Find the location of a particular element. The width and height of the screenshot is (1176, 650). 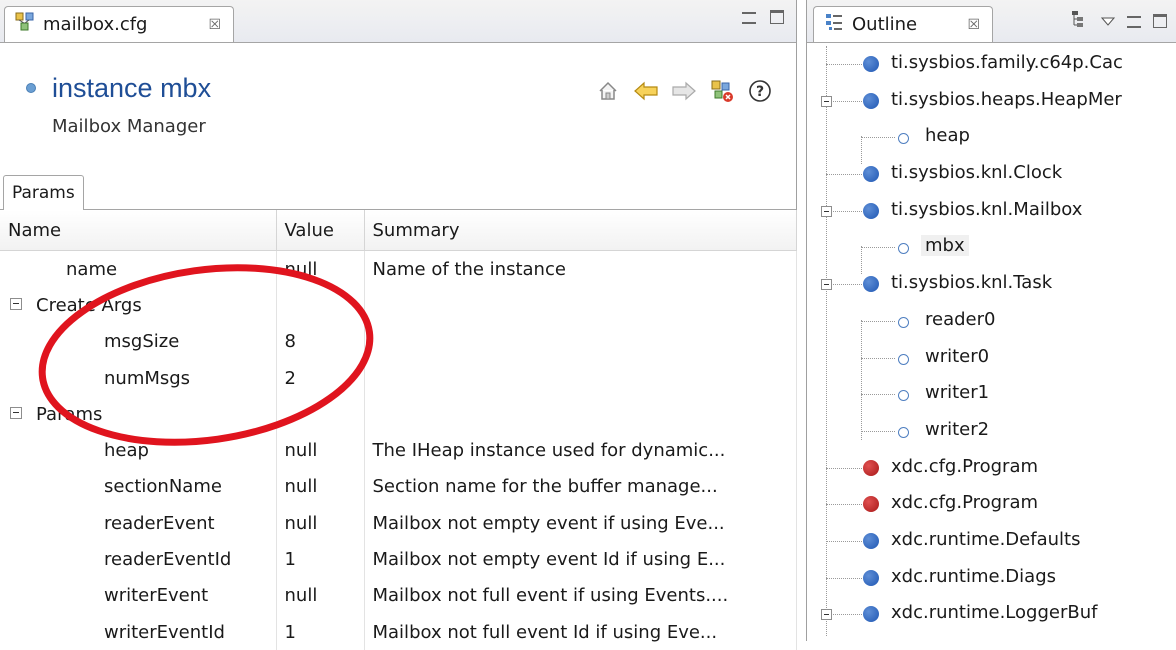

param-name: writerEventId is located at coordinates (138, 631).